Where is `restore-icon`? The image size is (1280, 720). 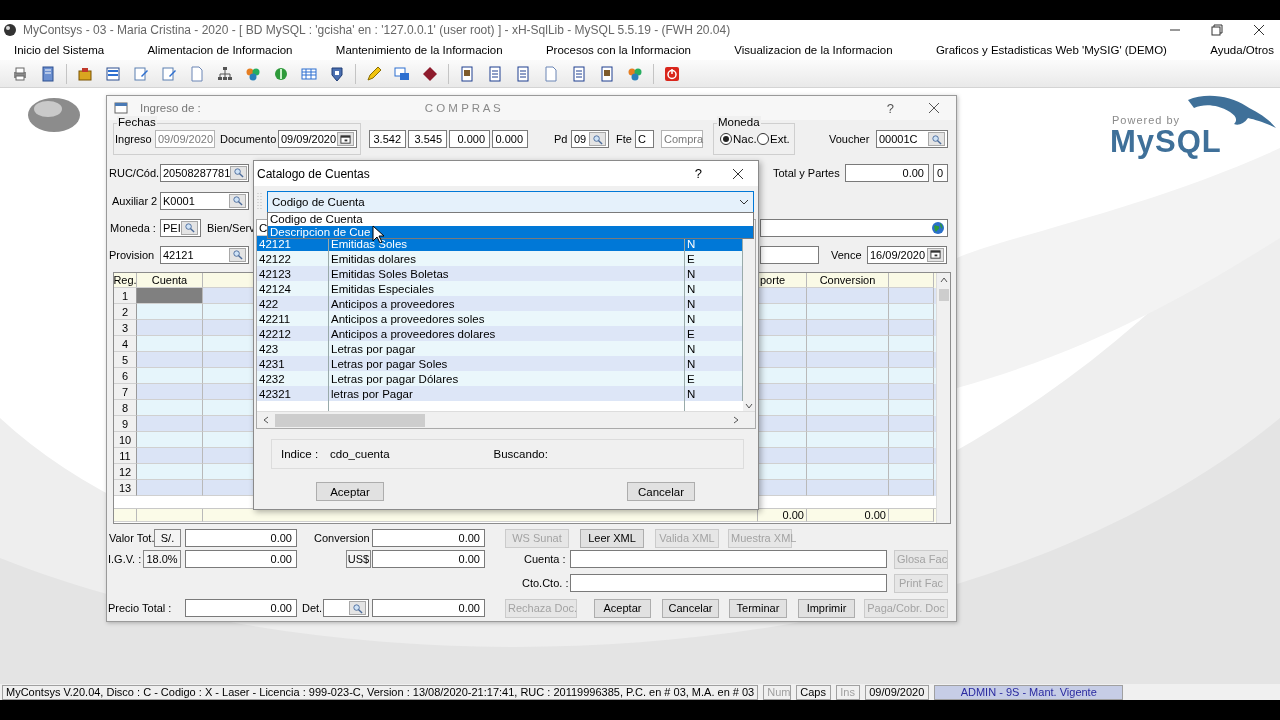
restore-icon is located at coordinates (1217, 30).